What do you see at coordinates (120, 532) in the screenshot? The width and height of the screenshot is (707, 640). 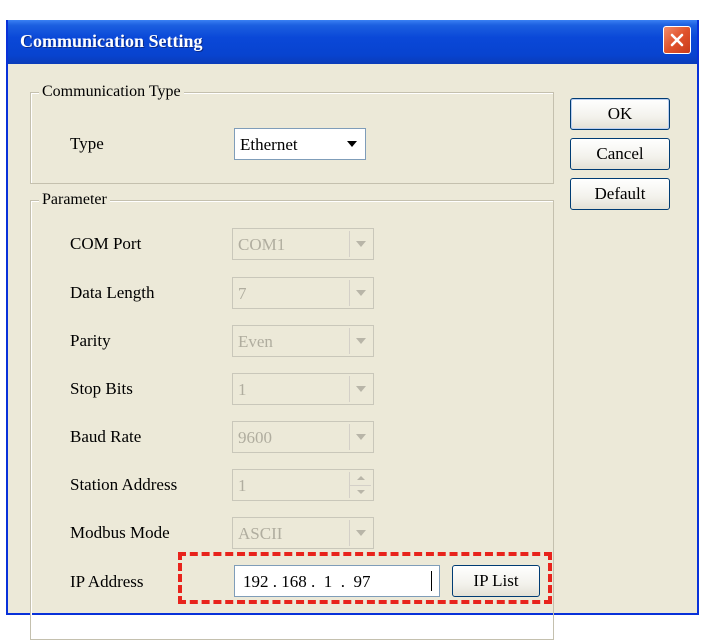 I see `modbus-mode-label: Modbus Mode` at bounding box center [120, 532].